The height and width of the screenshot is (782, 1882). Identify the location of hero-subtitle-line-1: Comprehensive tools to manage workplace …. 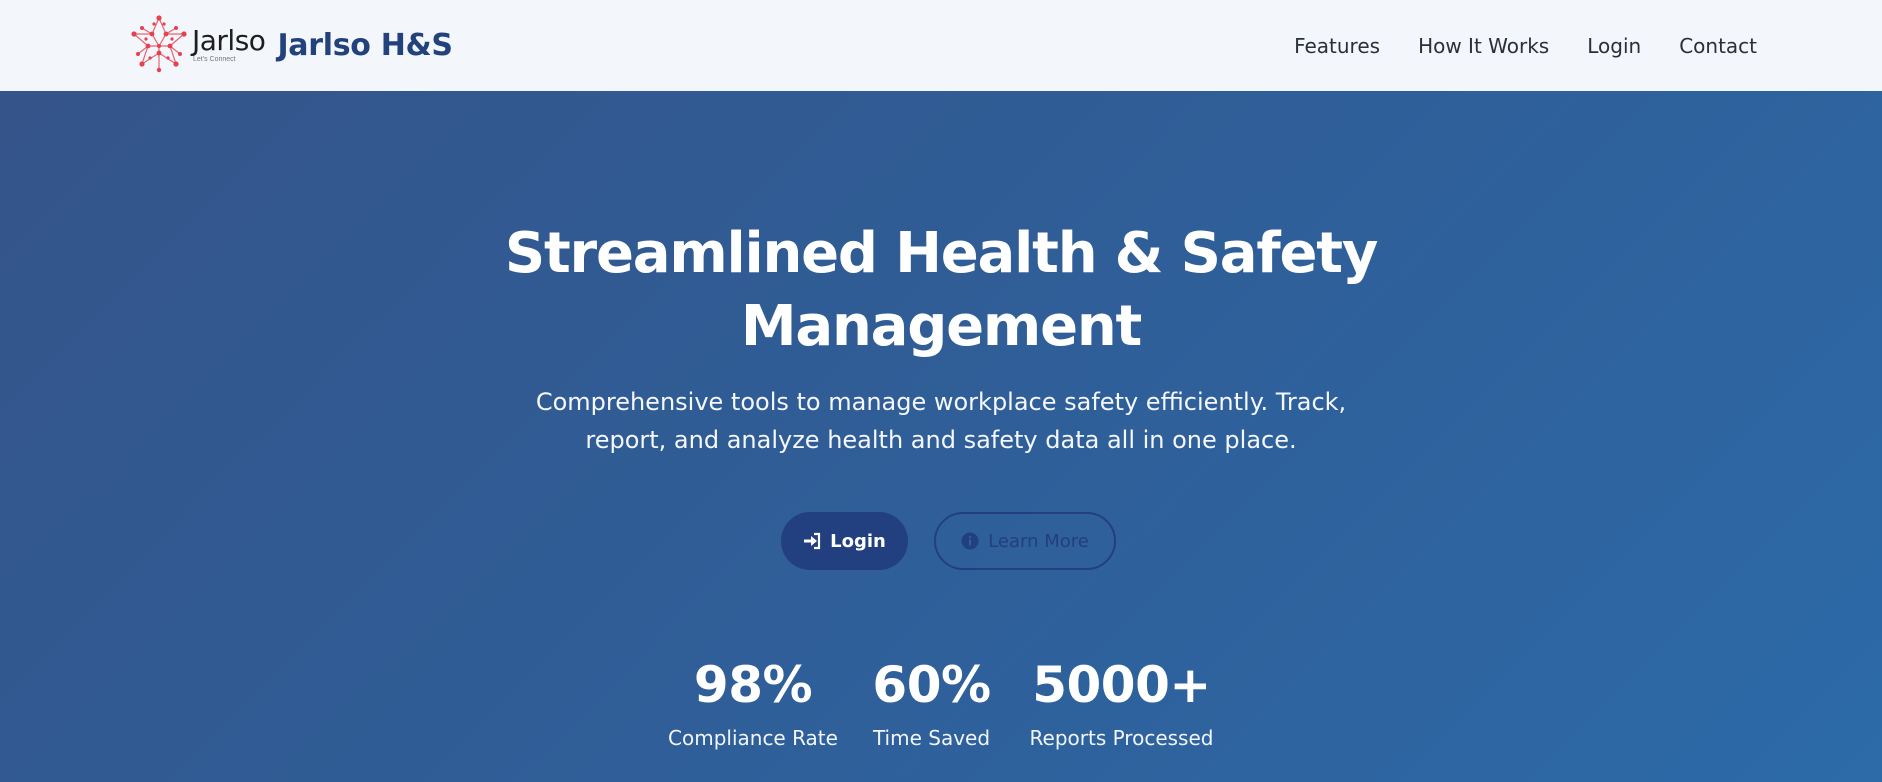
(941, 402).